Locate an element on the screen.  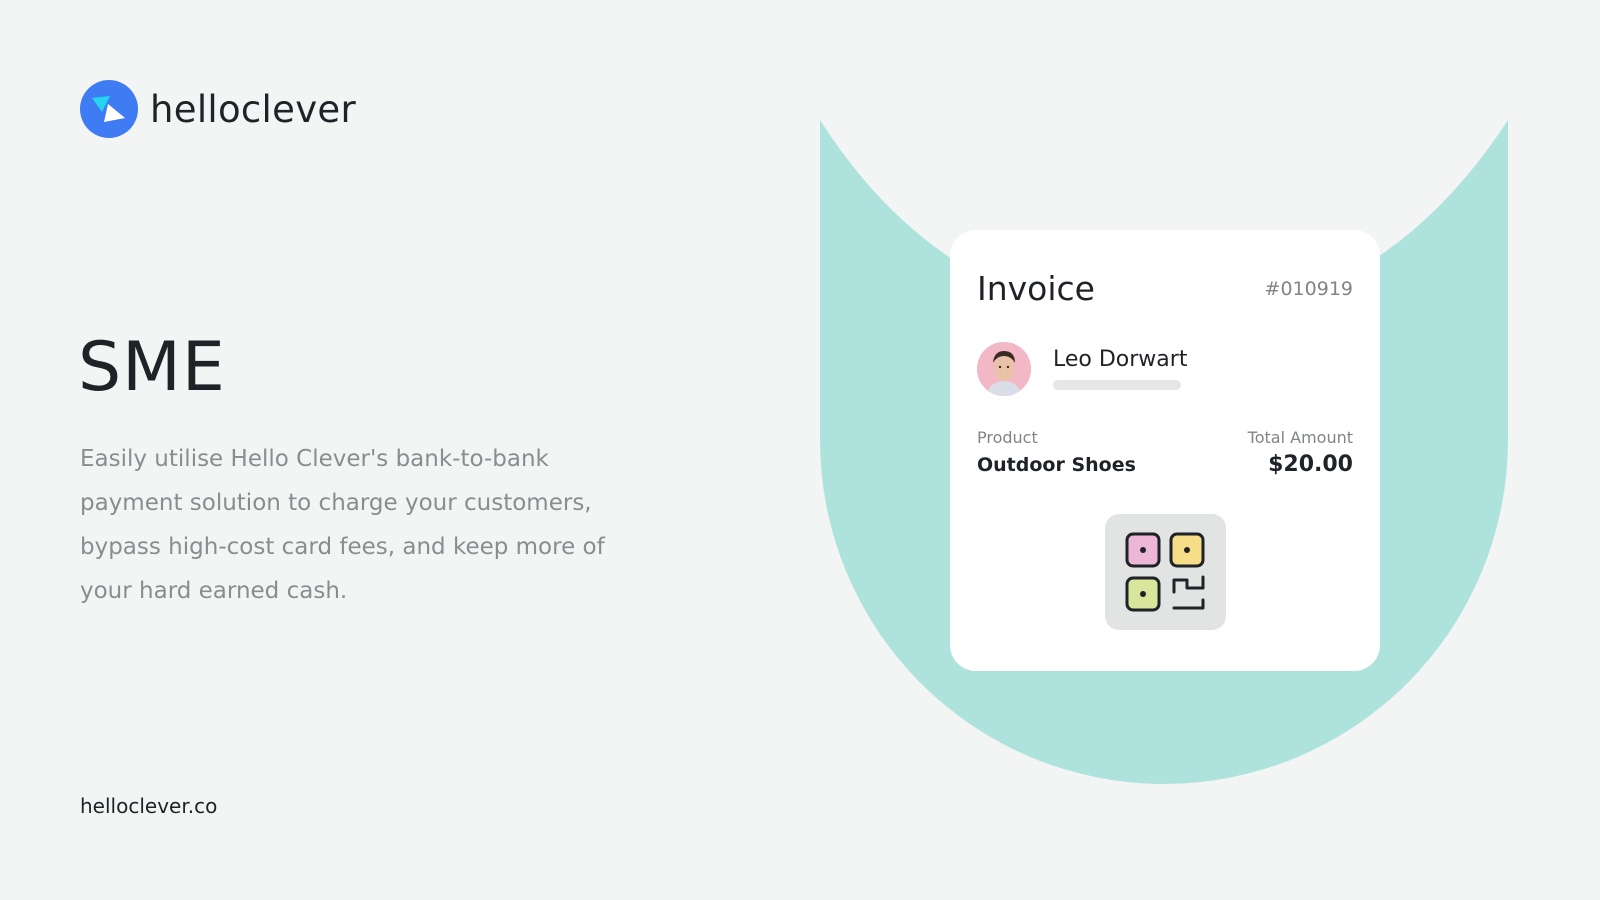
brand-logo: helloclever is located at coordinates (218, 109).